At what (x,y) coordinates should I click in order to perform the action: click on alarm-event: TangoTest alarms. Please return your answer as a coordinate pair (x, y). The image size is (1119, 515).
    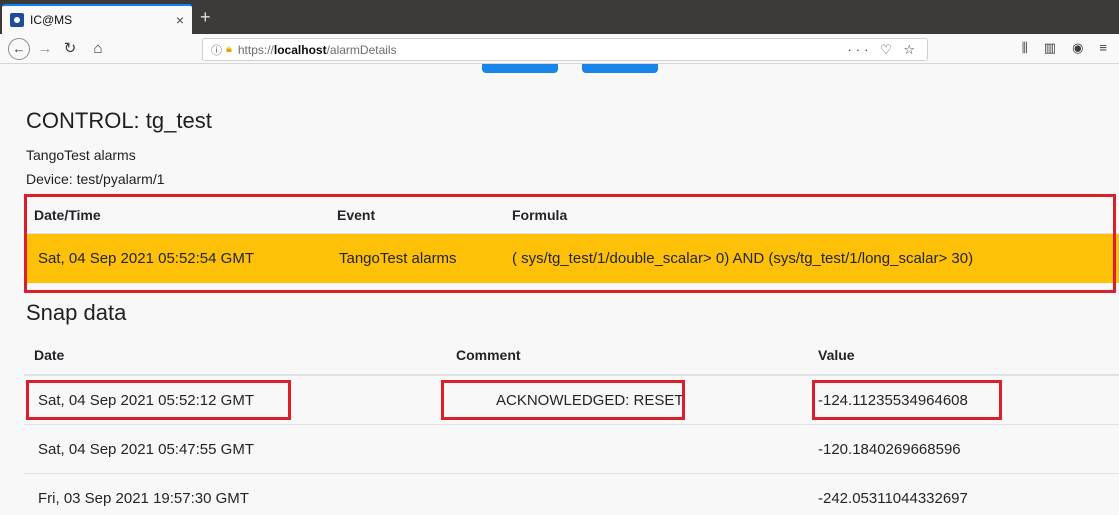
    Looking at the image, I should click on (398, 258).